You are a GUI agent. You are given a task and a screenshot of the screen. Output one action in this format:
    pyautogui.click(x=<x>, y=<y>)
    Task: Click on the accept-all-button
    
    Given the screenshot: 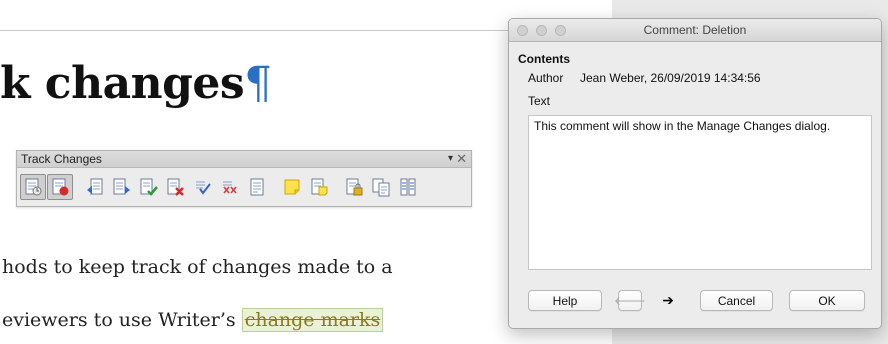 What is the action you would take?
    pyautogui.click(x=203, y=187)
    